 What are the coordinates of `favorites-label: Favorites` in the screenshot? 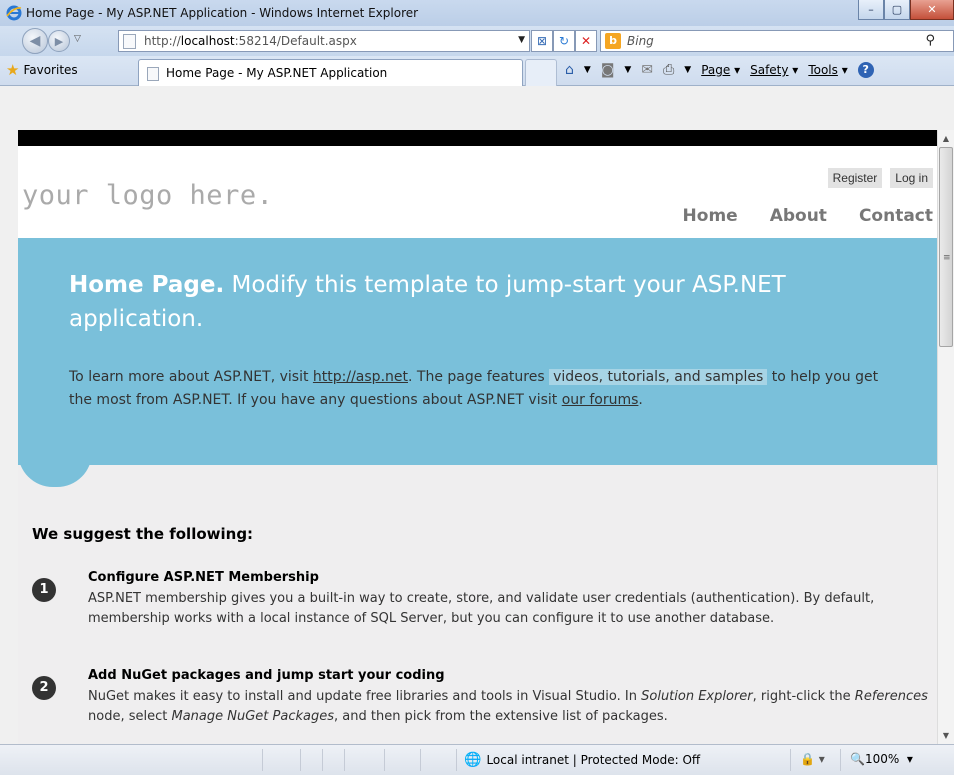 It's located at (50, 70).